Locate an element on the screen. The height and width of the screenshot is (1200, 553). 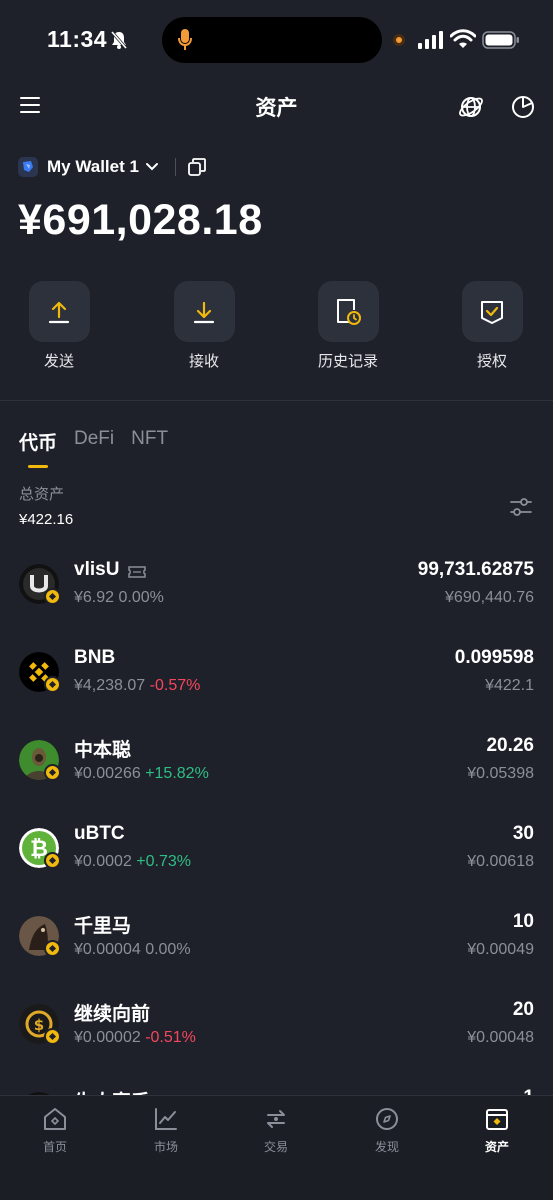
approve-button: 授权 is located at coordinates (492, 326).